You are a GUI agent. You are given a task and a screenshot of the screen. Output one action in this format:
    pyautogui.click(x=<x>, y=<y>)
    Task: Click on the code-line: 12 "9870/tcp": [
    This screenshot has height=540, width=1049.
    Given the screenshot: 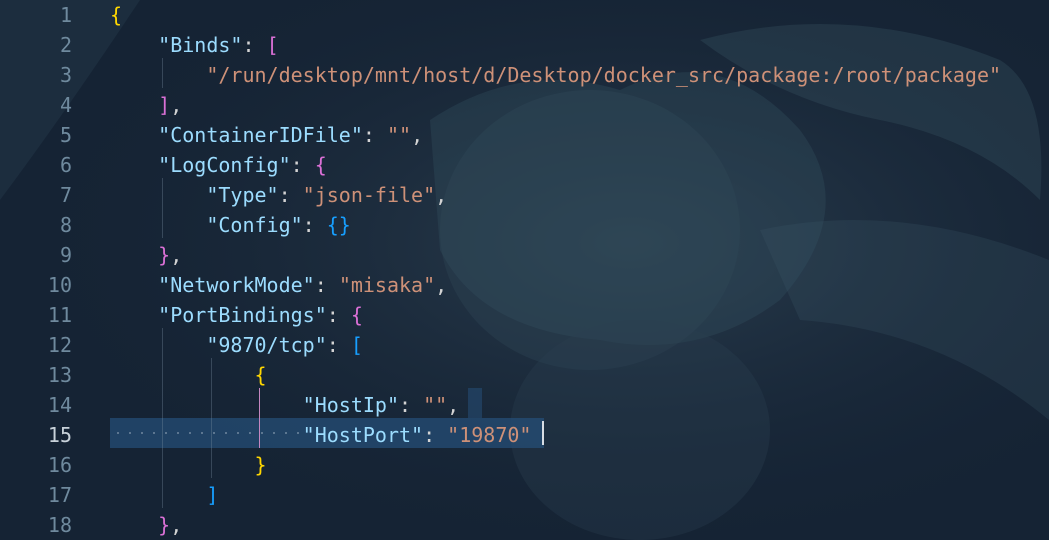 What is the action you would take?
    pyautogui.click(x=524, y=345)
    